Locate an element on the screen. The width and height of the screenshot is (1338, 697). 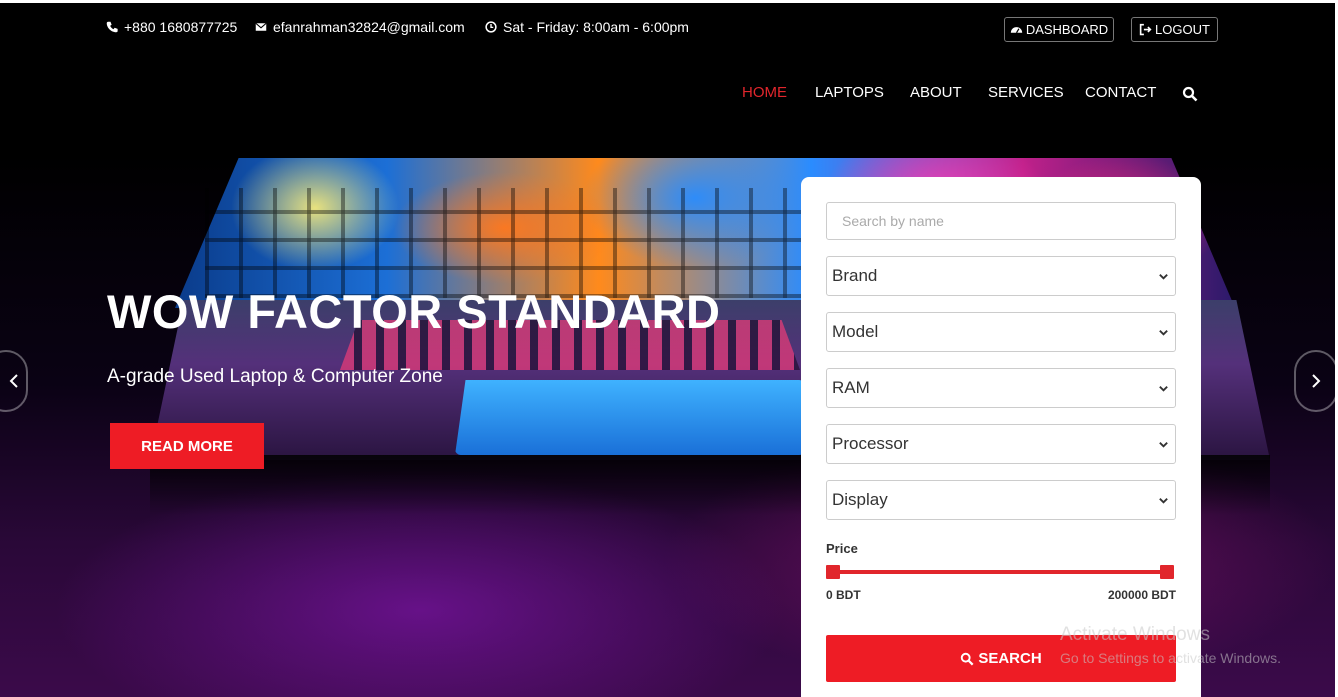
logout-label: LOGOUT is located at coordinates (1182, 29).